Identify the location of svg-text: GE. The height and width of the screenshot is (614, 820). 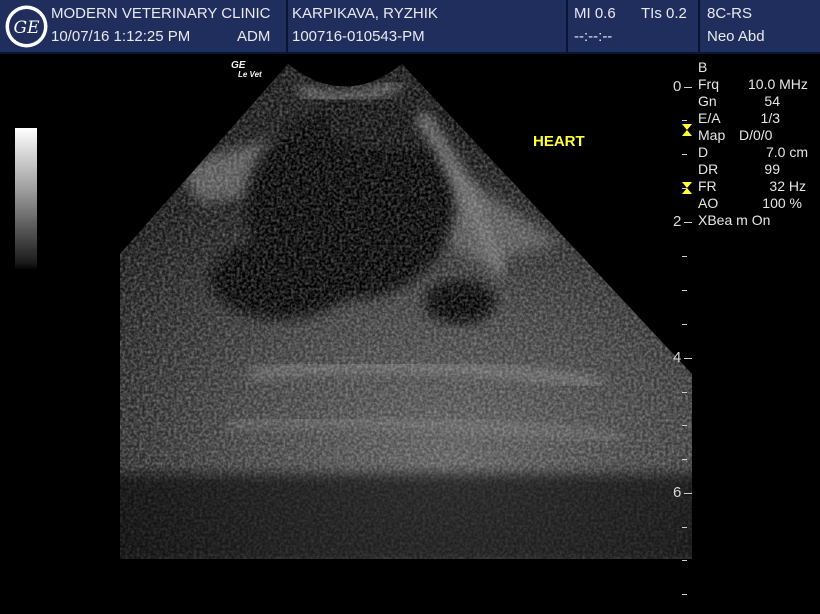
(27, 28).